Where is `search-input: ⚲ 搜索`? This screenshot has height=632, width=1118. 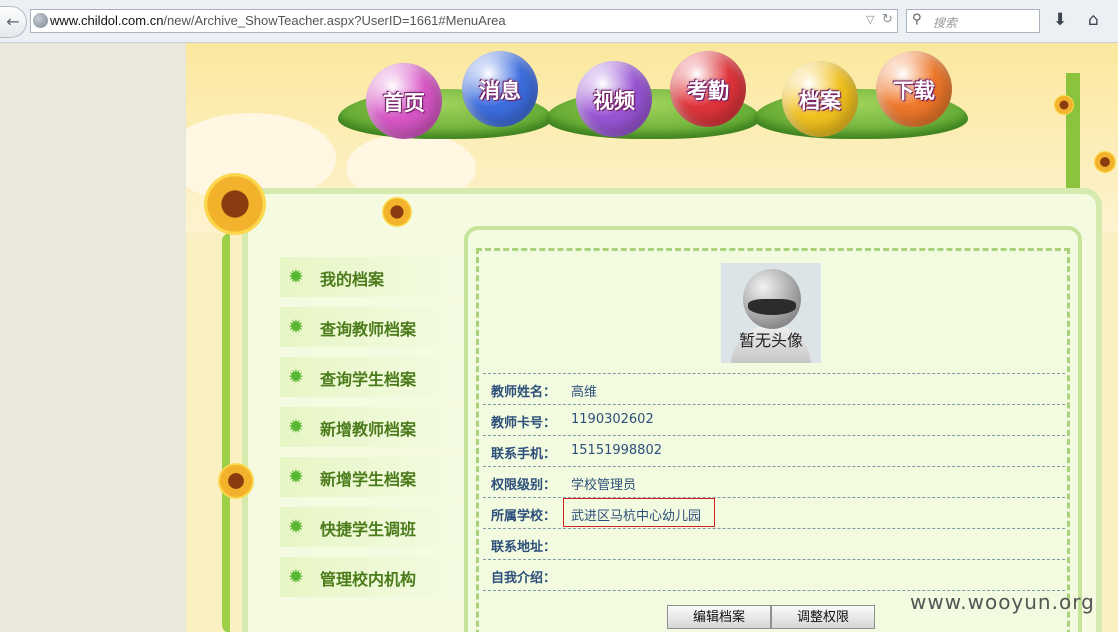 search-input: ⚲ 搜索 is located at coordinates (973, 21).